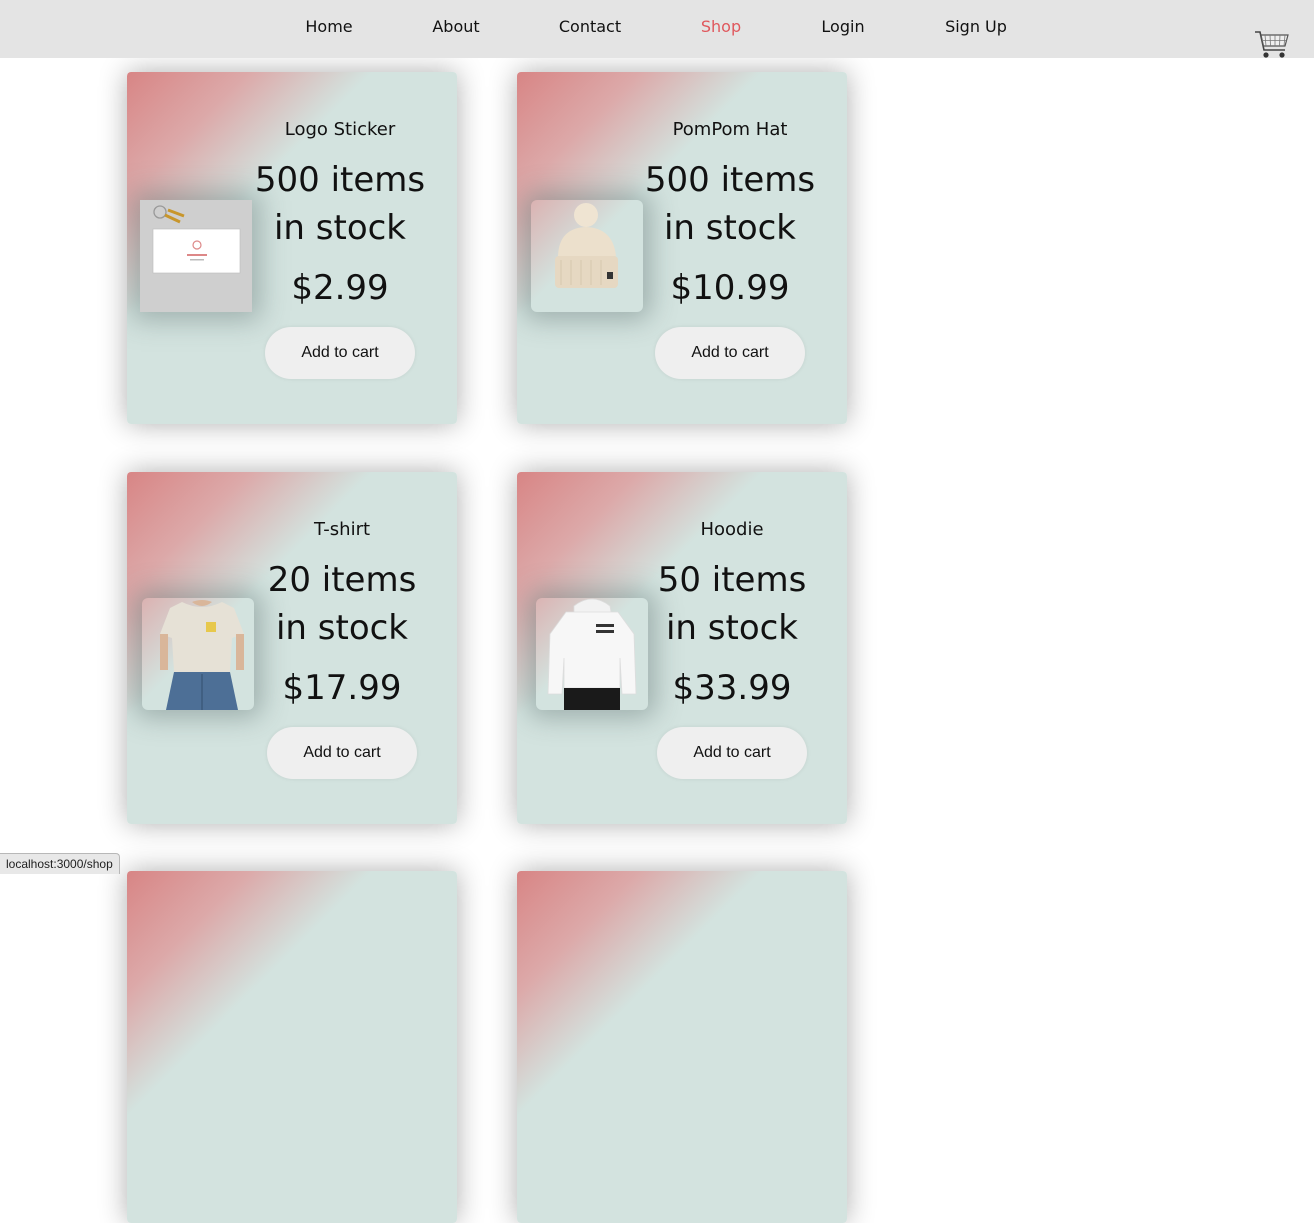 This screenshot has width=1314, height=1223. Describe the element at coordinates (732, 580) in the screenshot. I see `stock-line-1: 50 items` at that location.